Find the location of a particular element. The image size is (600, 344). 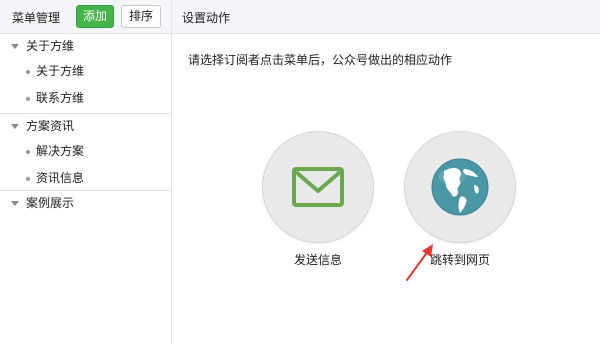

menu-management-header: 菜单管理 添加 排序 is located at coordinates (86, 17).